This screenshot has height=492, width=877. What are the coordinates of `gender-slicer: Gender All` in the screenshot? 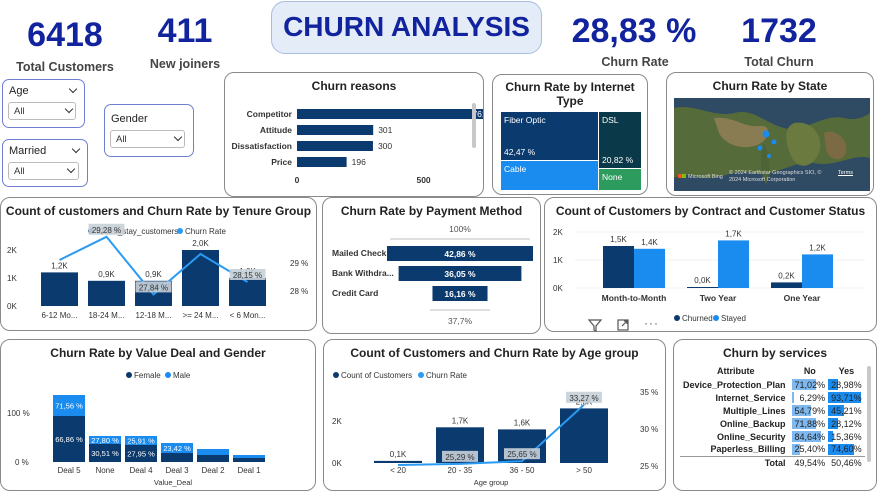 It's located at (149, 130).